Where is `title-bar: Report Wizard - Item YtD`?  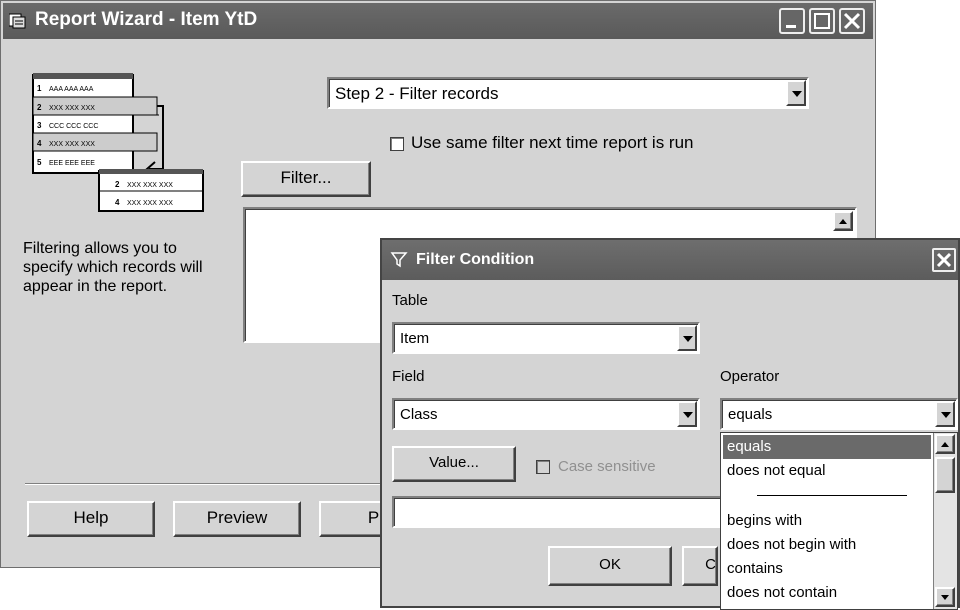
title-bar: Report Wizard - Item YtD is located at coordinates (438, 21).